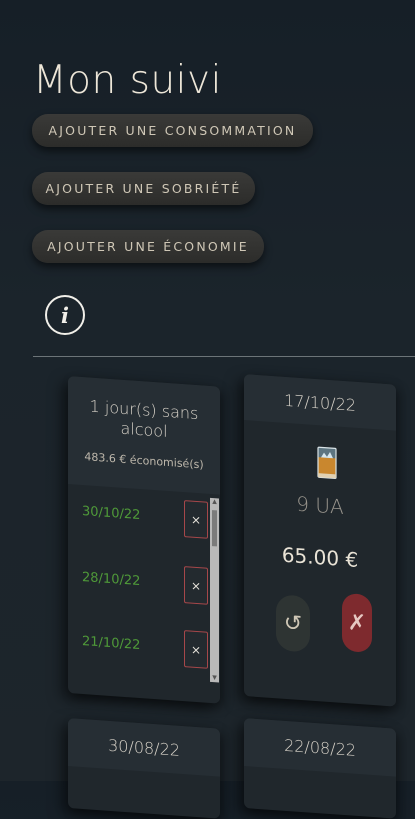  Describe the element at coordinates (111, 513) in the screenshot. I see `entry-date: 30/10/22` at that location.